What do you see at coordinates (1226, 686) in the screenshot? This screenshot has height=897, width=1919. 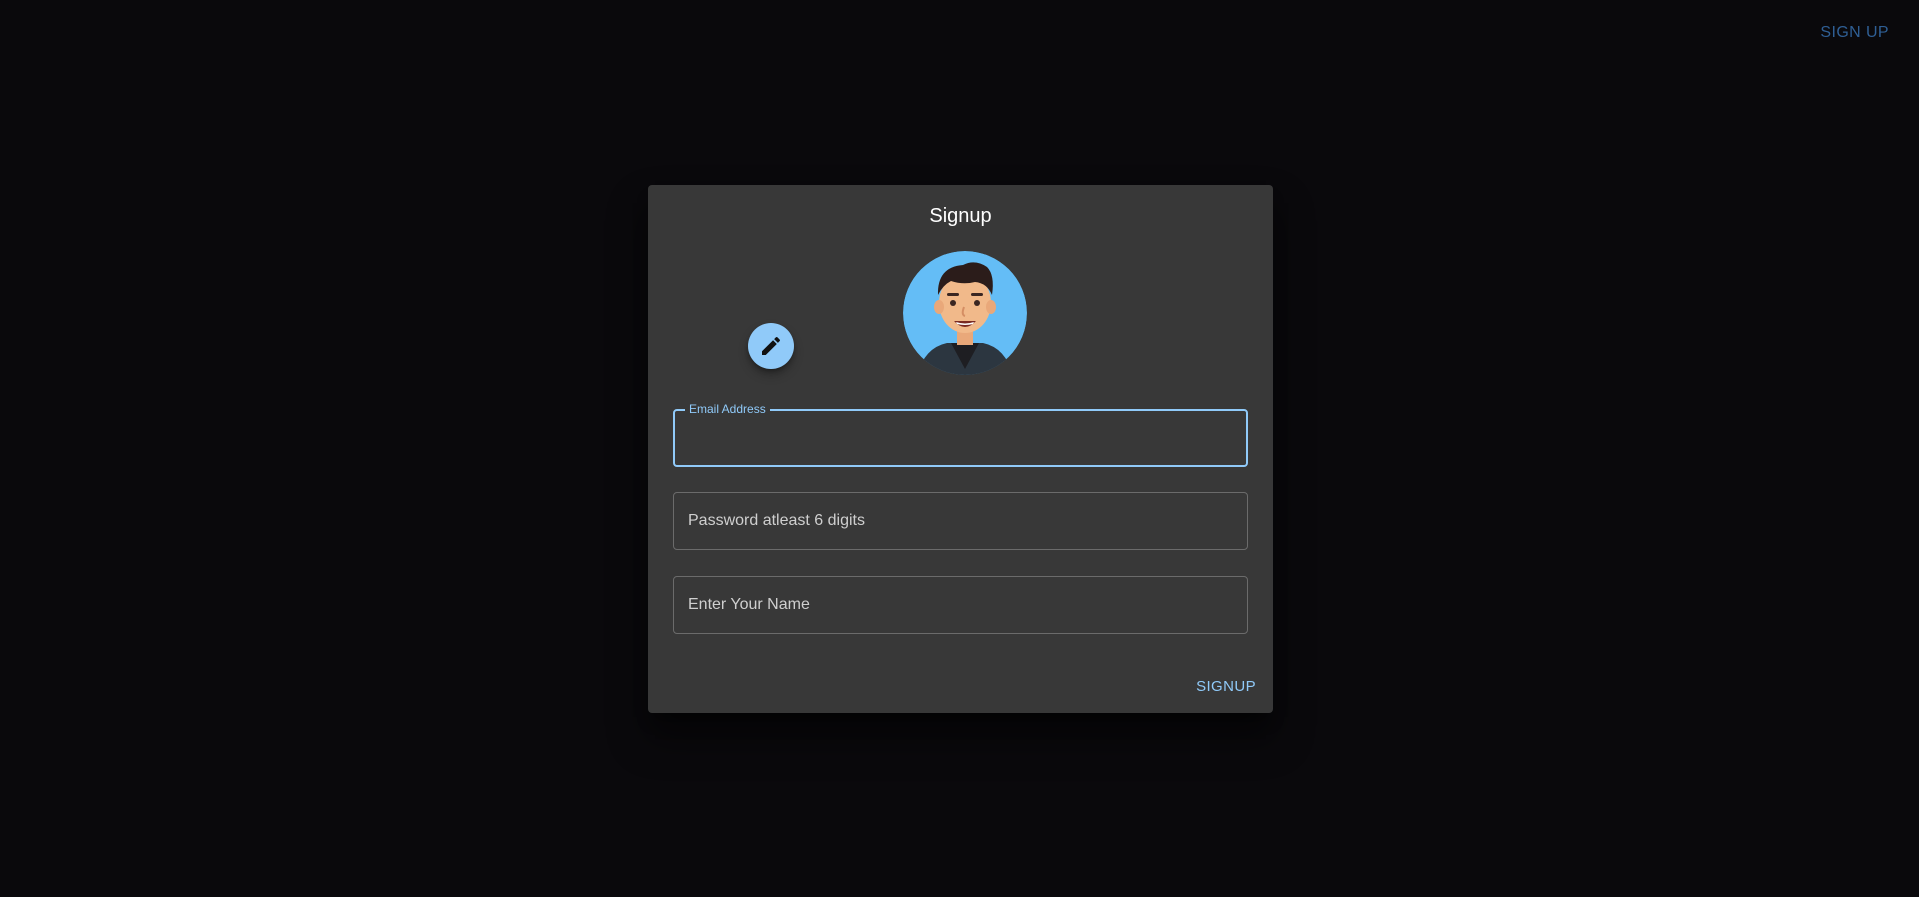 I see `signup-submit-button: SIGNUP` at bounding box center [1226, 686].